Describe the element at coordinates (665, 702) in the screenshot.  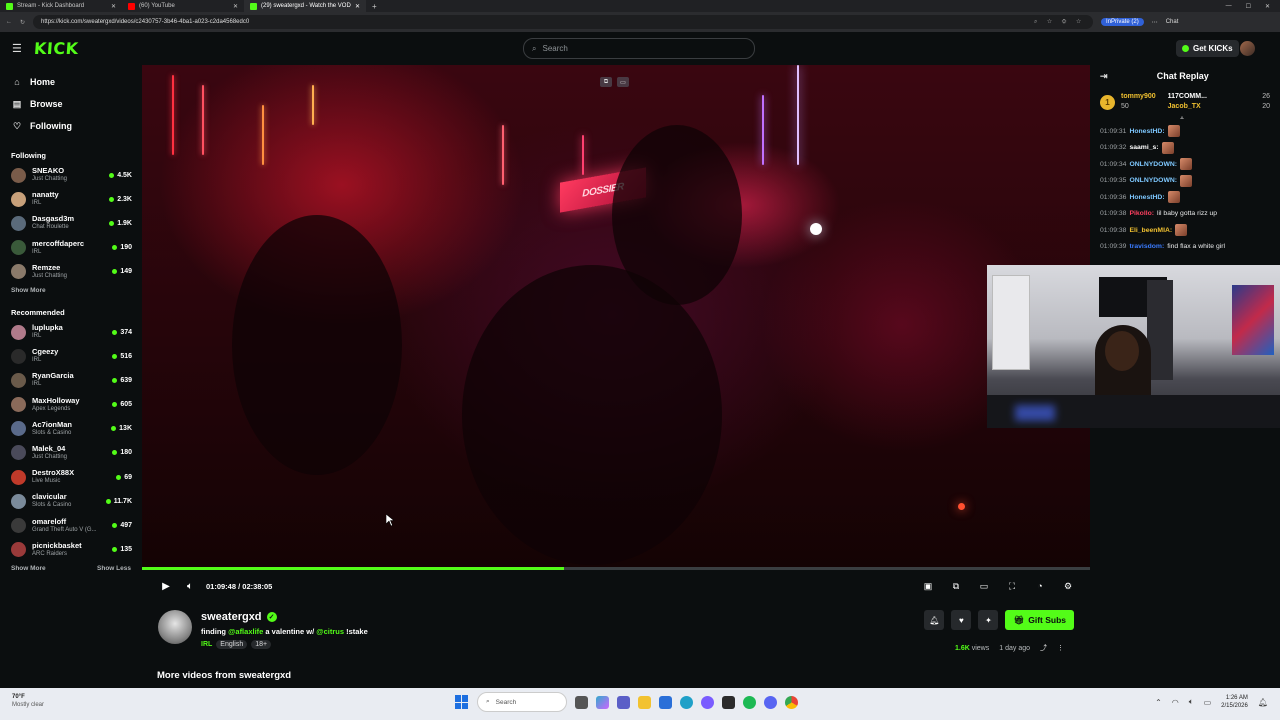
I see `store-icon` at that location.